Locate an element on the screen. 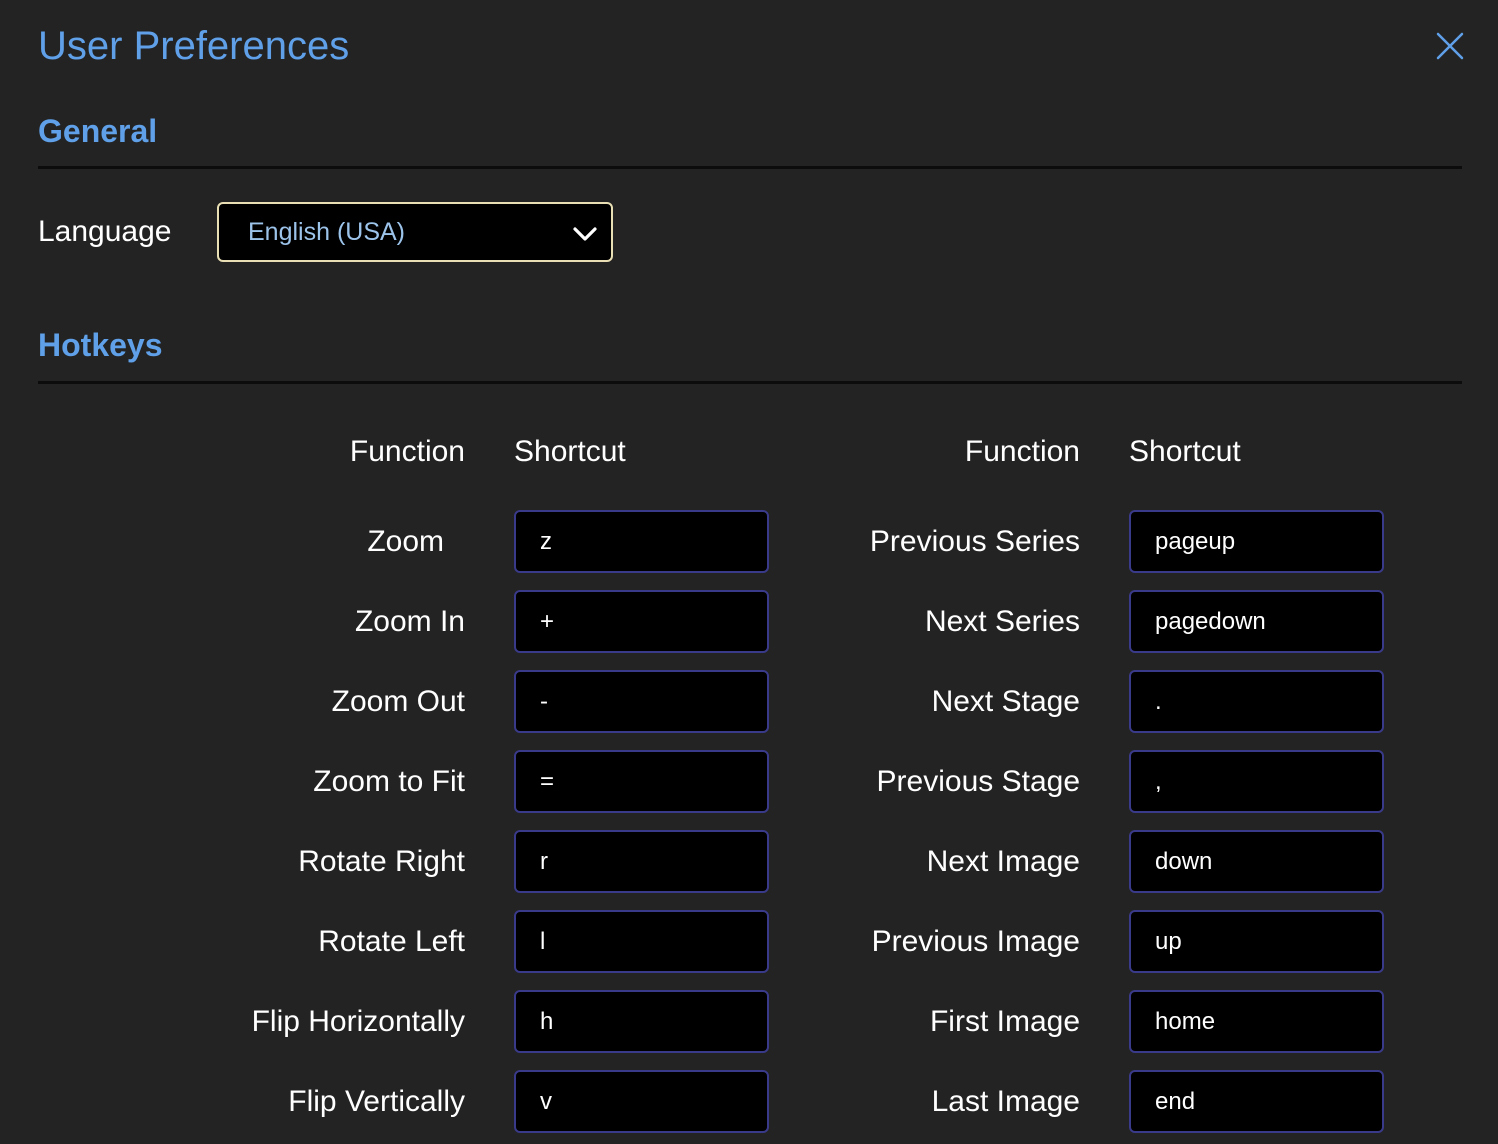 The height and width of the screenshot is (1144, 1498). hotkey-input: l is located at coordinates (641, 941).